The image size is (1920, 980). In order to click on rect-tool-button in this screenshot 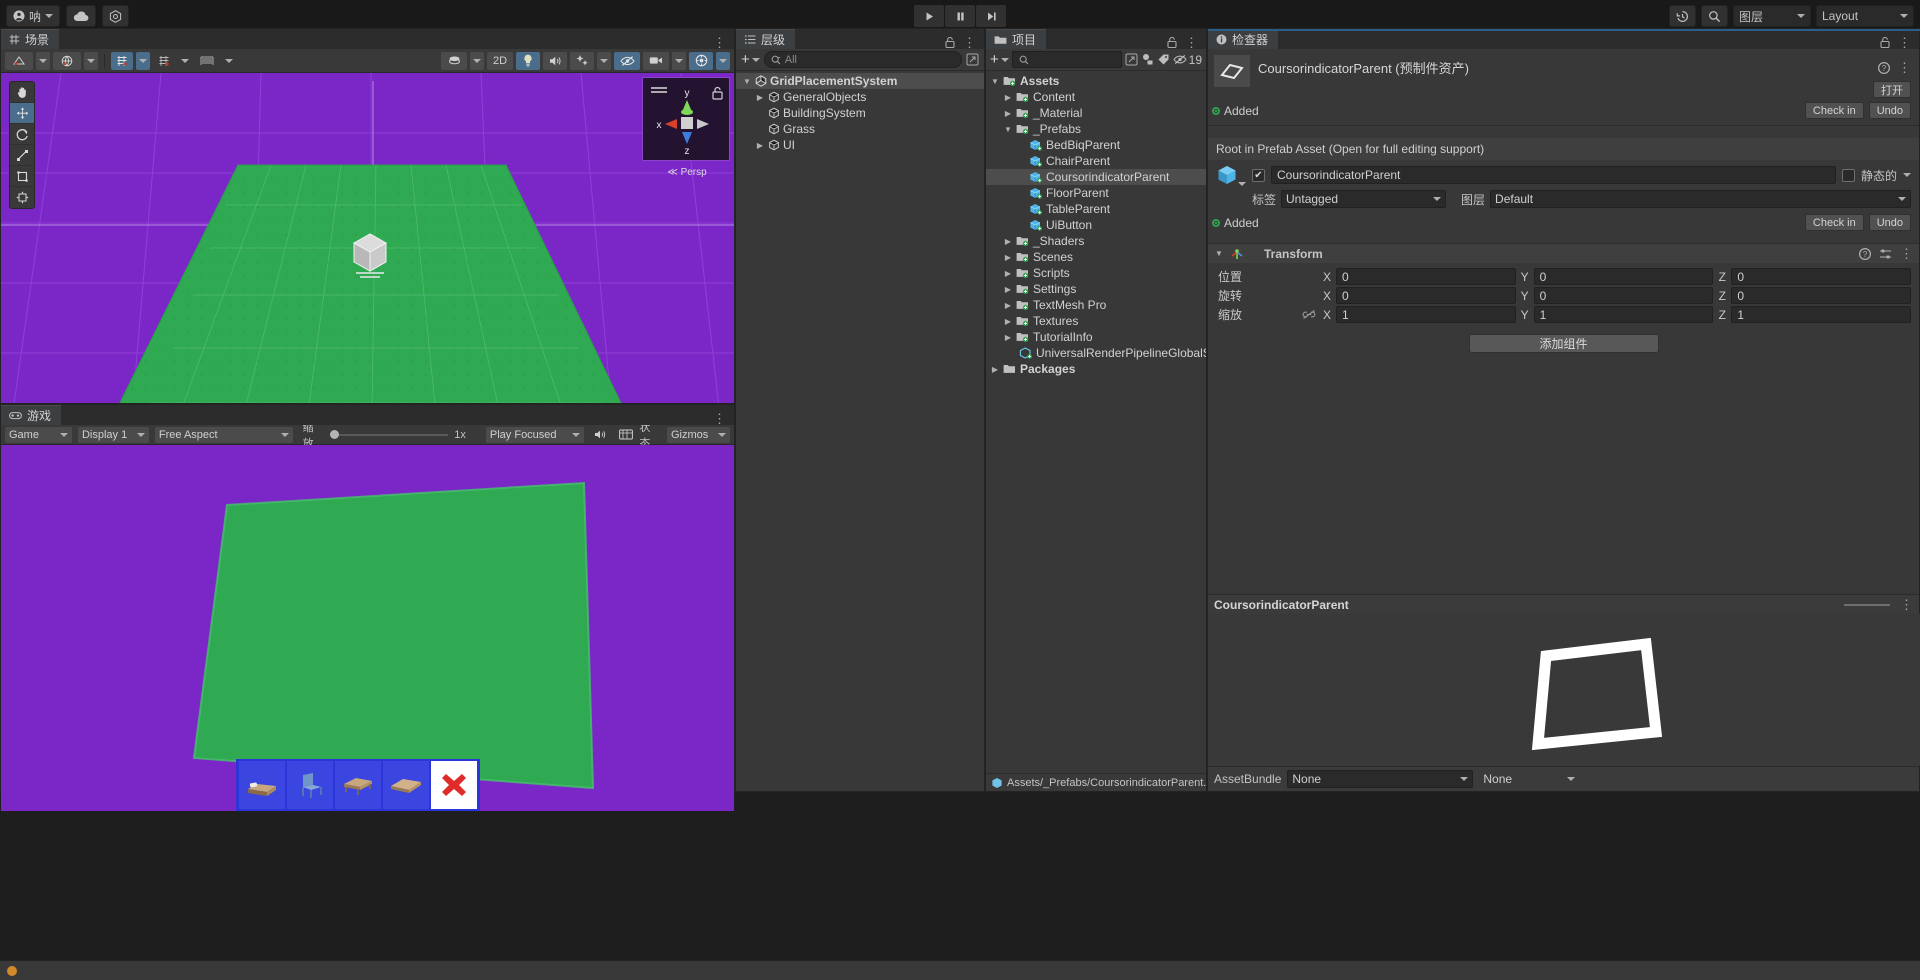, I will do `click(22, 176)`.